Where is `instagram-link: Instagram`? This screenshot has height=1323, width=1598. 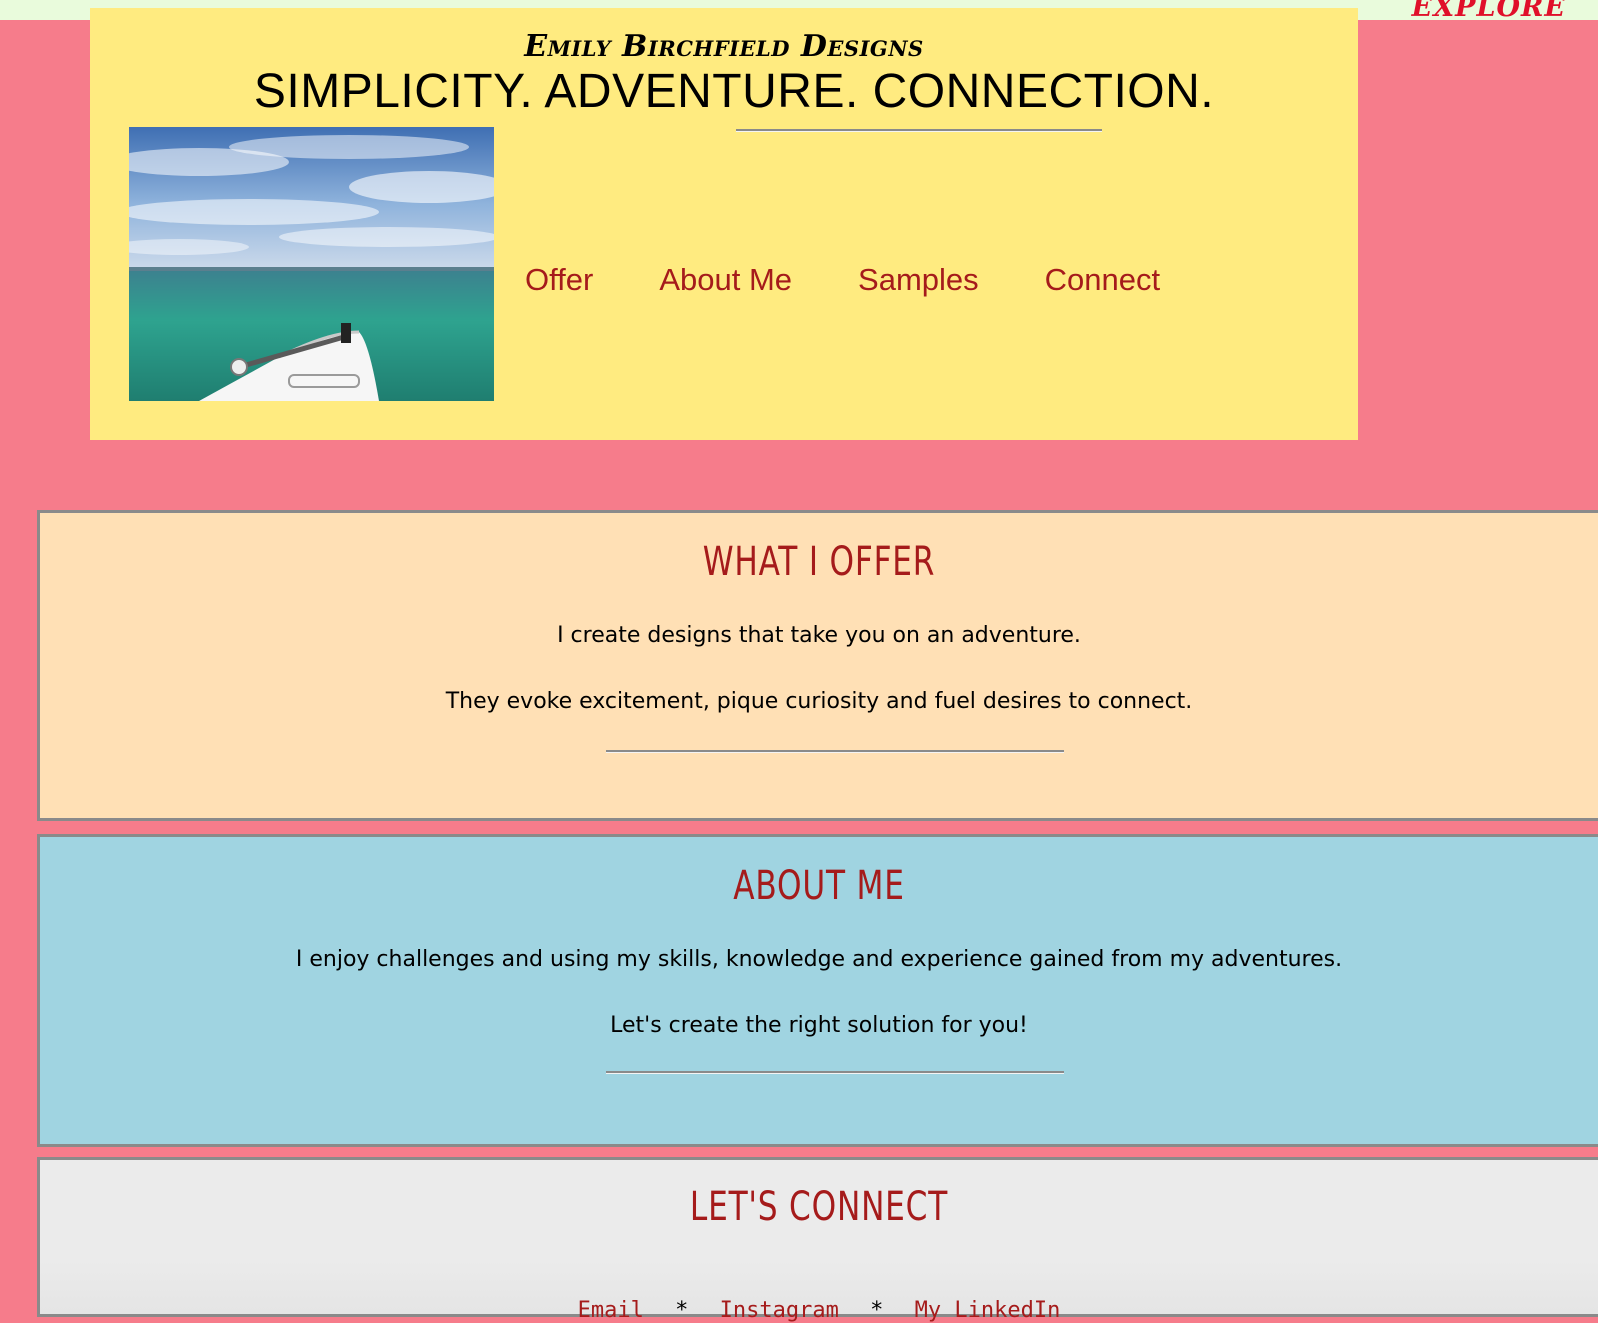 instagram-link: Instagram is located at coordinates (779, 1310).